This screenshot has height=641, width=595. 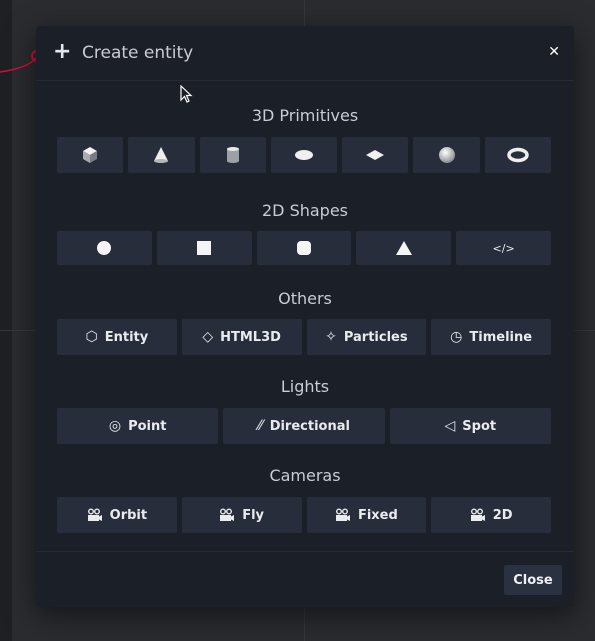 I want to click on shapes-row: </>, so click(x=304, y=248).